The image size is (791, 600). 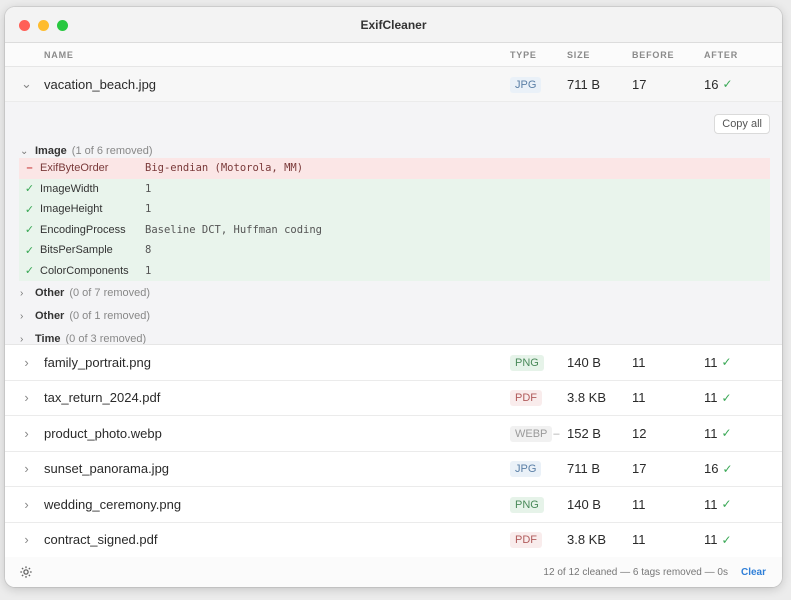 I want to click on close-window-button, so click(x=24, y=25).